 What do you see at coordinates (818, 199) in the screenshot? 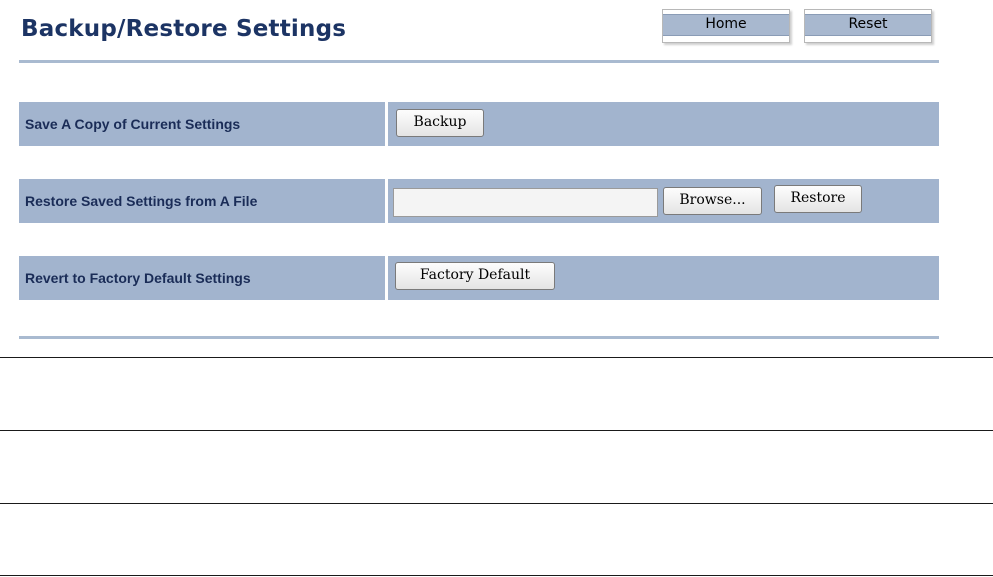
I see `restore-button: Restore` at bounding box center [818, 199].